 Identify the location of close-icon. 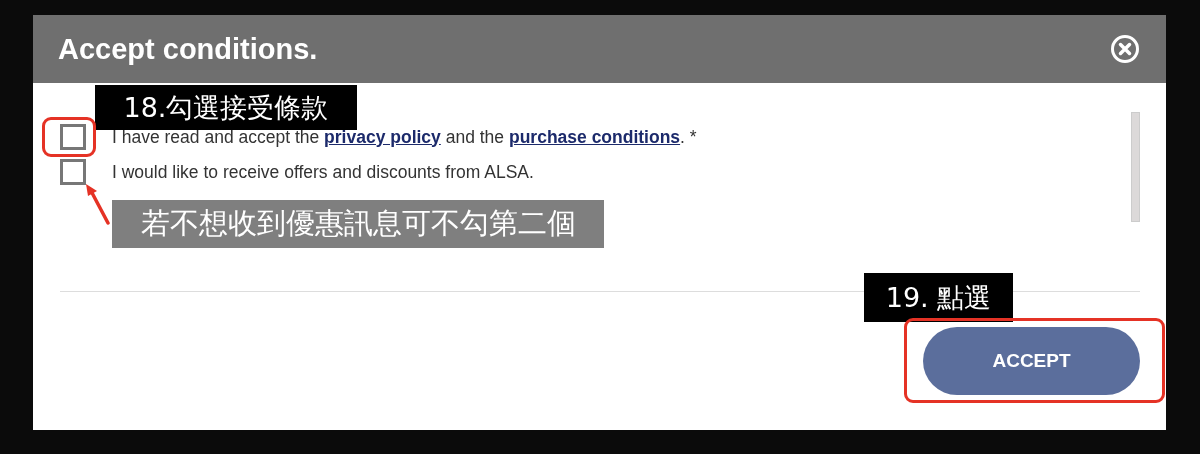
(1125, 49).